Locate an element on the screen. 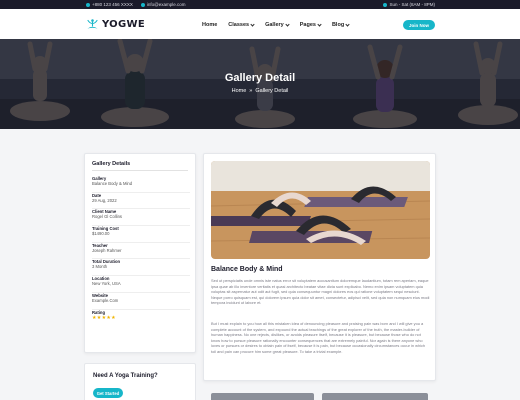 The height and width of the screenshot is (400, 520). detail-teacher: Teacher Joseph Rahmer is located at coordinates (141, 251).